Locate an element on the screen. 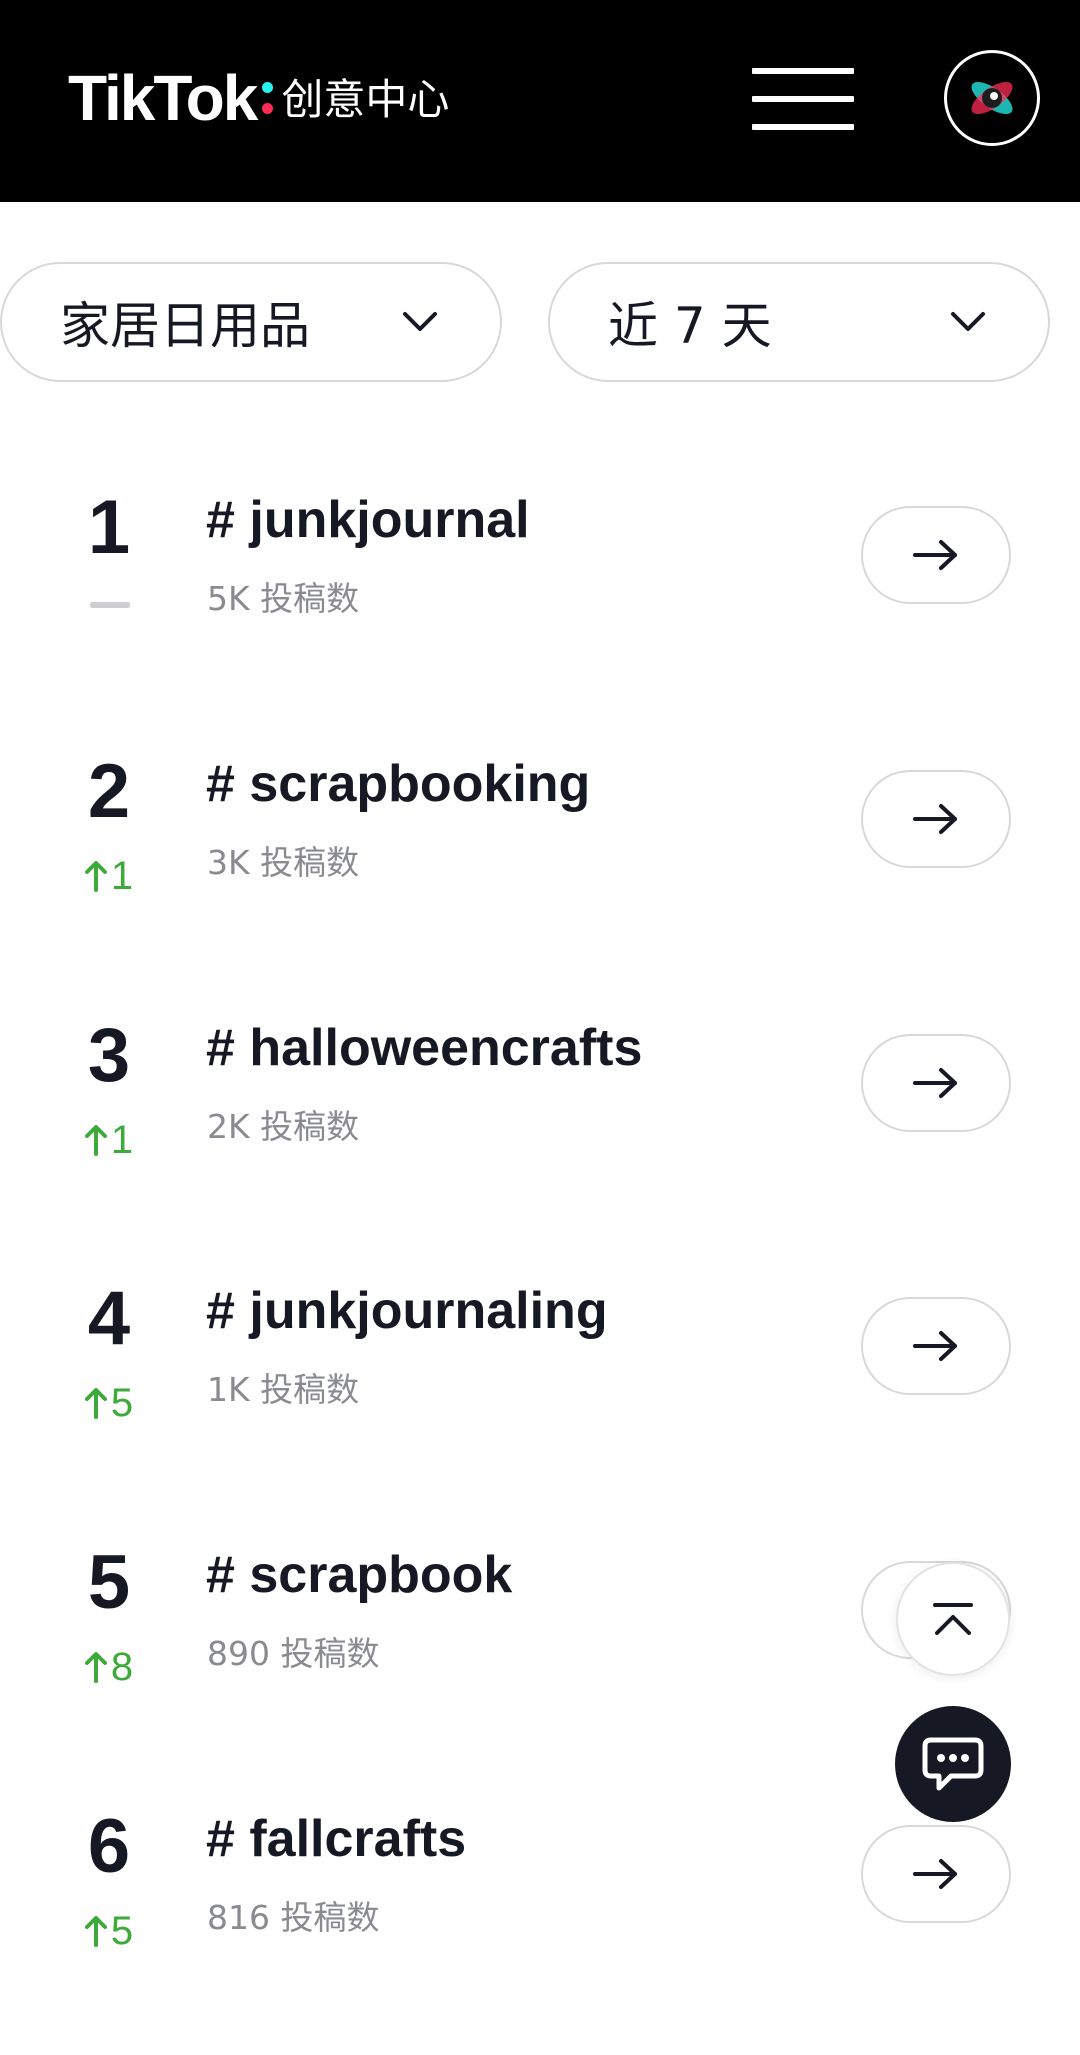 Image resolution: width=1080 pixels, height=2055 pixels. hashtag-name: # scrapbooking is located at coordinates (398, 784).